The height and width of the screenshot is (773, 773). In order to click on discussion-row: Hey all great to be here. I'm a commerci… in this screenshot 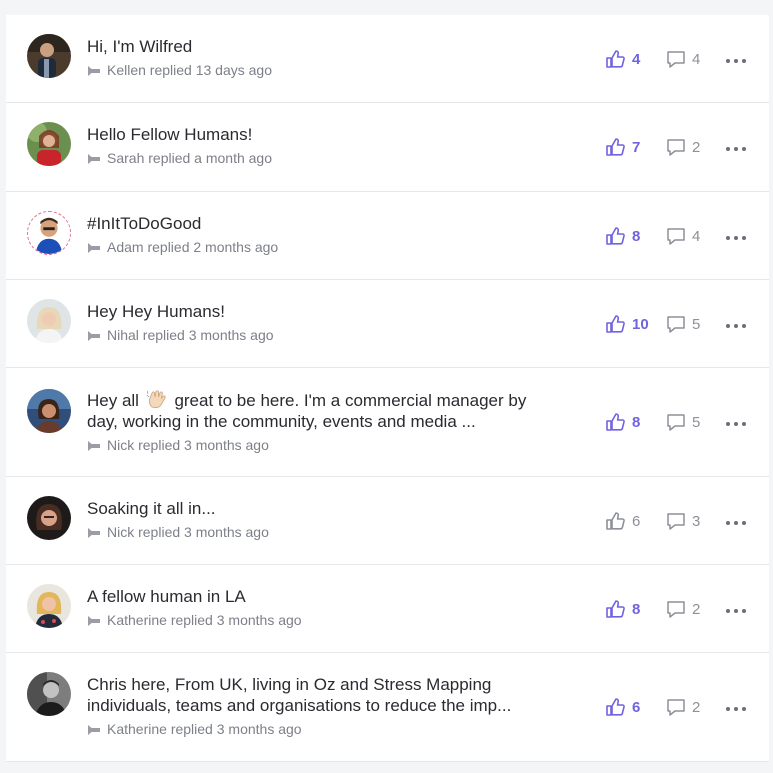, I will do `click(387, 422)`.